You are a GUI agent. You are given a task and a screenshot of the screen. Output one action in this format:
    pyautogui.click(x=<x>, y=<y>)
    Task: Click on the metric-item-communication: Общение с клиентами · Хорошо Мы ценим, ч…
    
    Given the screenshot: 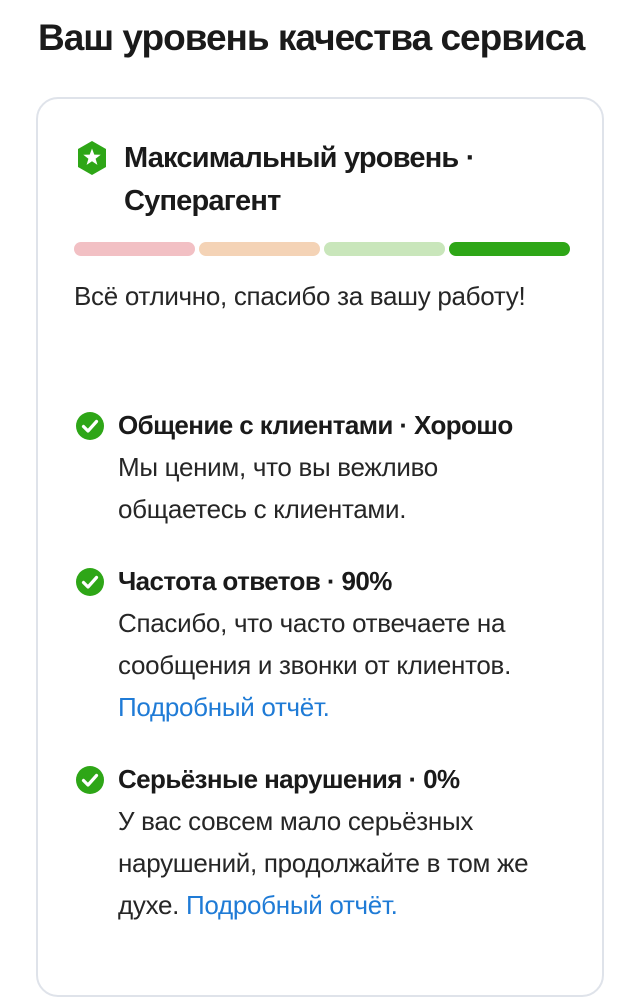 What is the action you would take?
    pyautogui.click(x=326, y=467)
    